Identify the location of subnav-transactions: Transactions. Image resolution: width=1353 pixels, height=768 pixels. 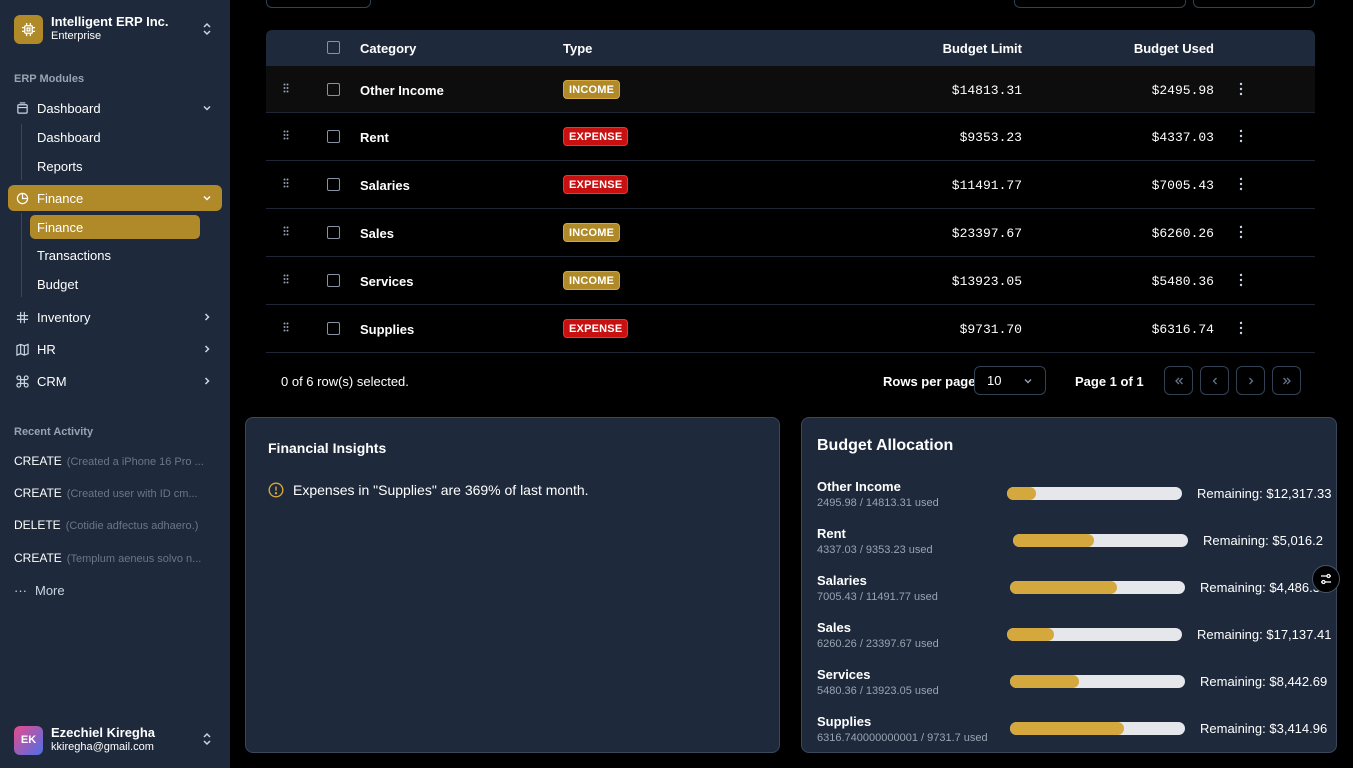
(115, 255).